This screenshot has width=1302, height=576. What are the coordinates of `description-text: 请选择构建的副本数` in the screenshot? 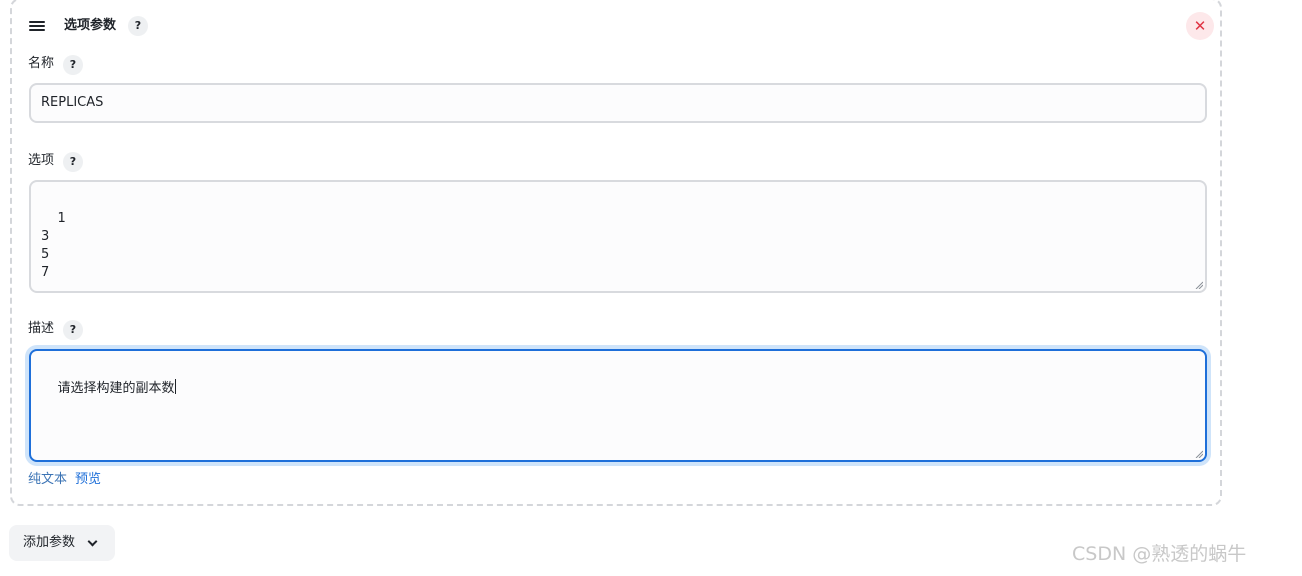 It's located at (116, 388).